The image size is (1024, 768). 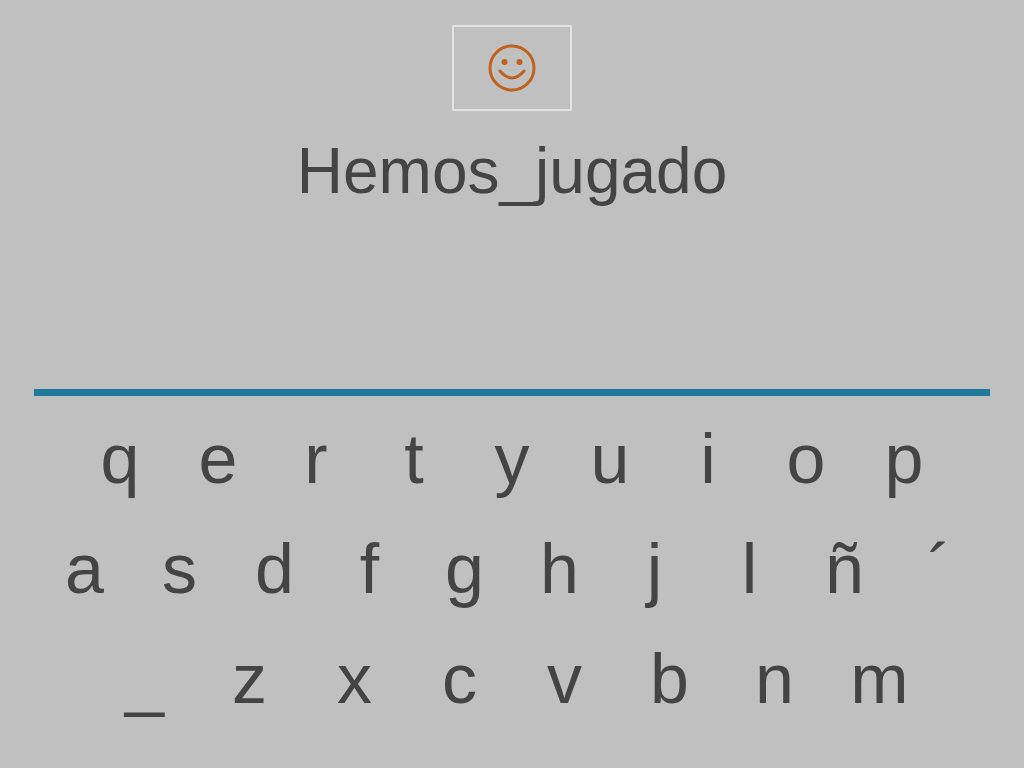 I want to click on letter-key: ñ, so click(x=844, y=569).